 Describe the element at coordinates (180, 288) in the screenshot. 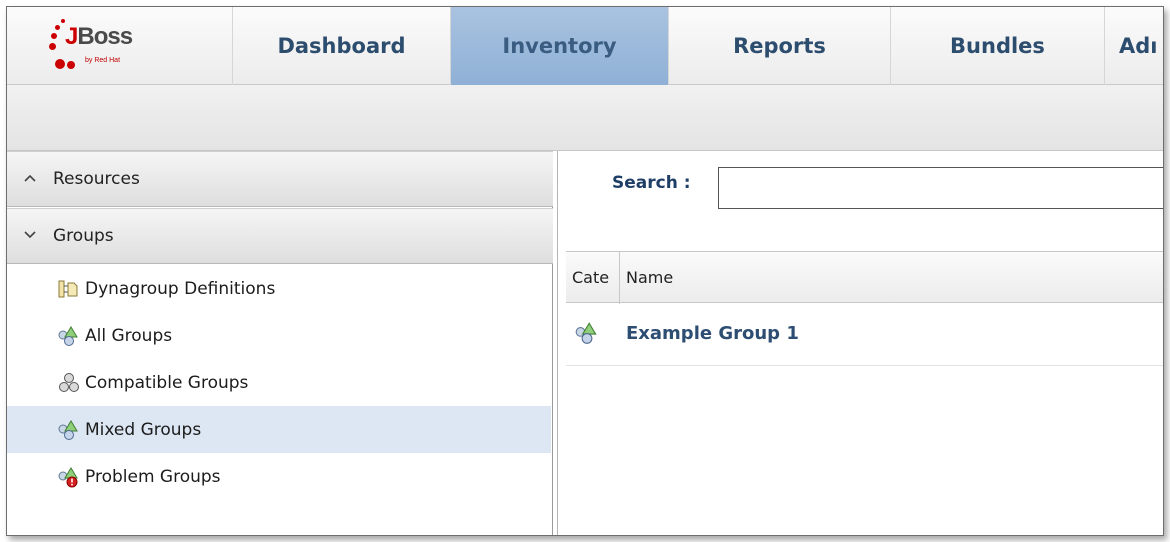

I see `tree-item-label: Dynagroup Definitions` at that location.